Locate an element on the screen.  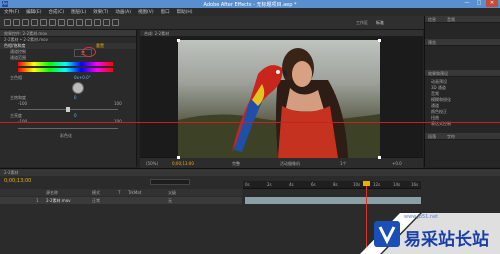
col-mode: 模式 is located at coordinates (96, 192).